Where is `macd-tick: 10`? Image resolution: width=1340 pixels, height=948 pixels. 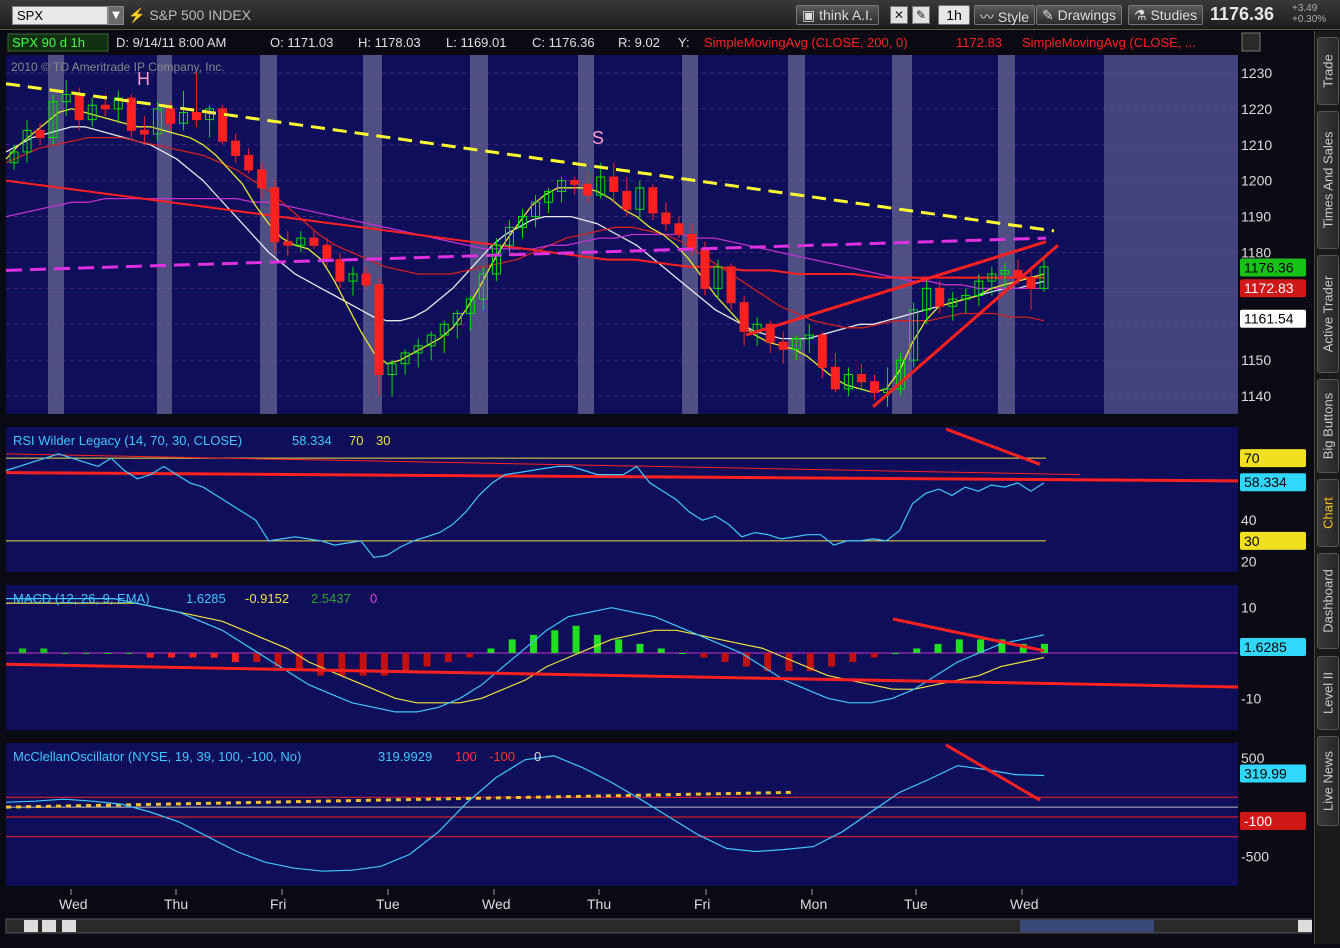 macd-tick: 10 is located at coordinates (1249, 608).